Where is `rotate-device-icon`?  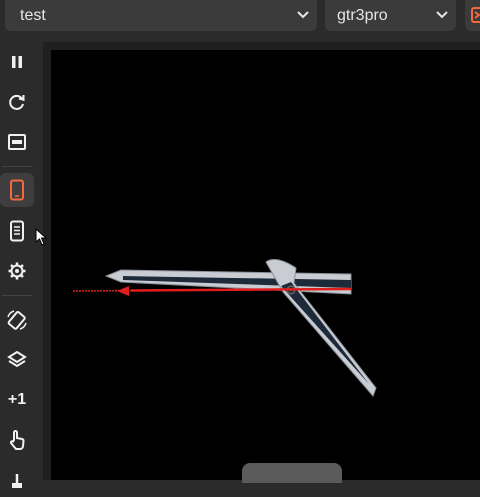
rotate-device-icon is located at coordinates (17, 320).